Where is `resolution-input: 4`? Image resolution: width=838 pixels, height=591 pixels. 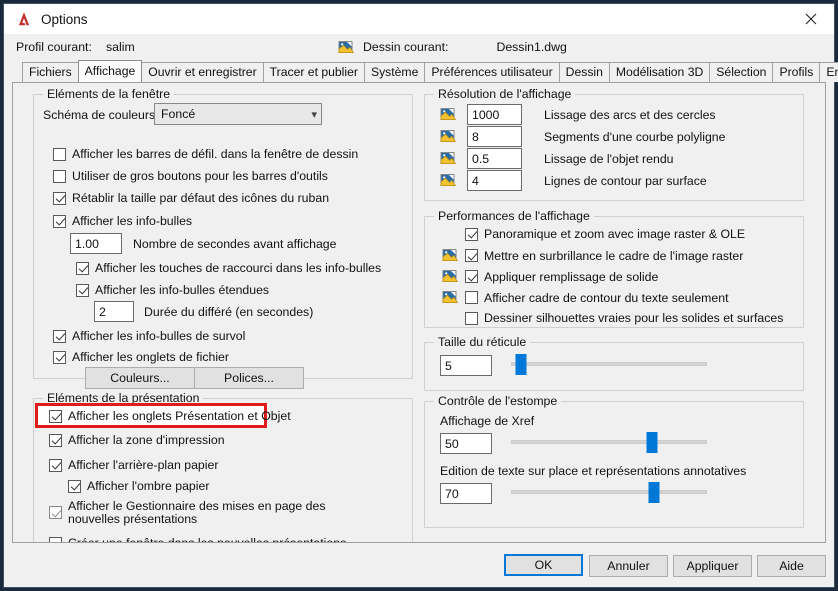 resolution-input: 4 is located at coordinates (494, 180).